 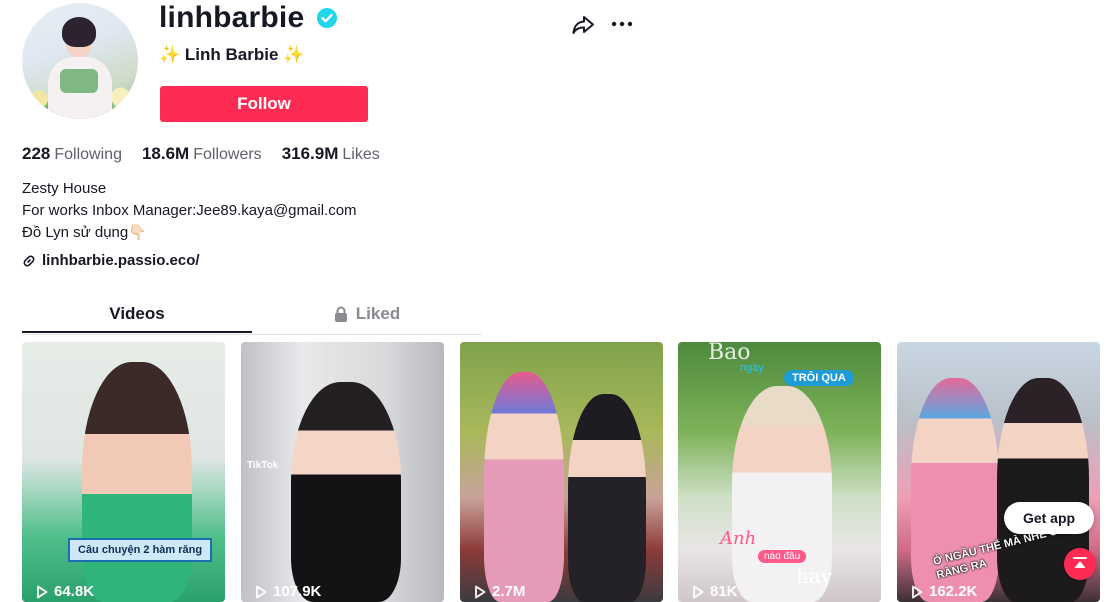 What do you see at coordinates (29, 261) in the screenshot?
I see `link-icon` at bounding box center [29, 261].